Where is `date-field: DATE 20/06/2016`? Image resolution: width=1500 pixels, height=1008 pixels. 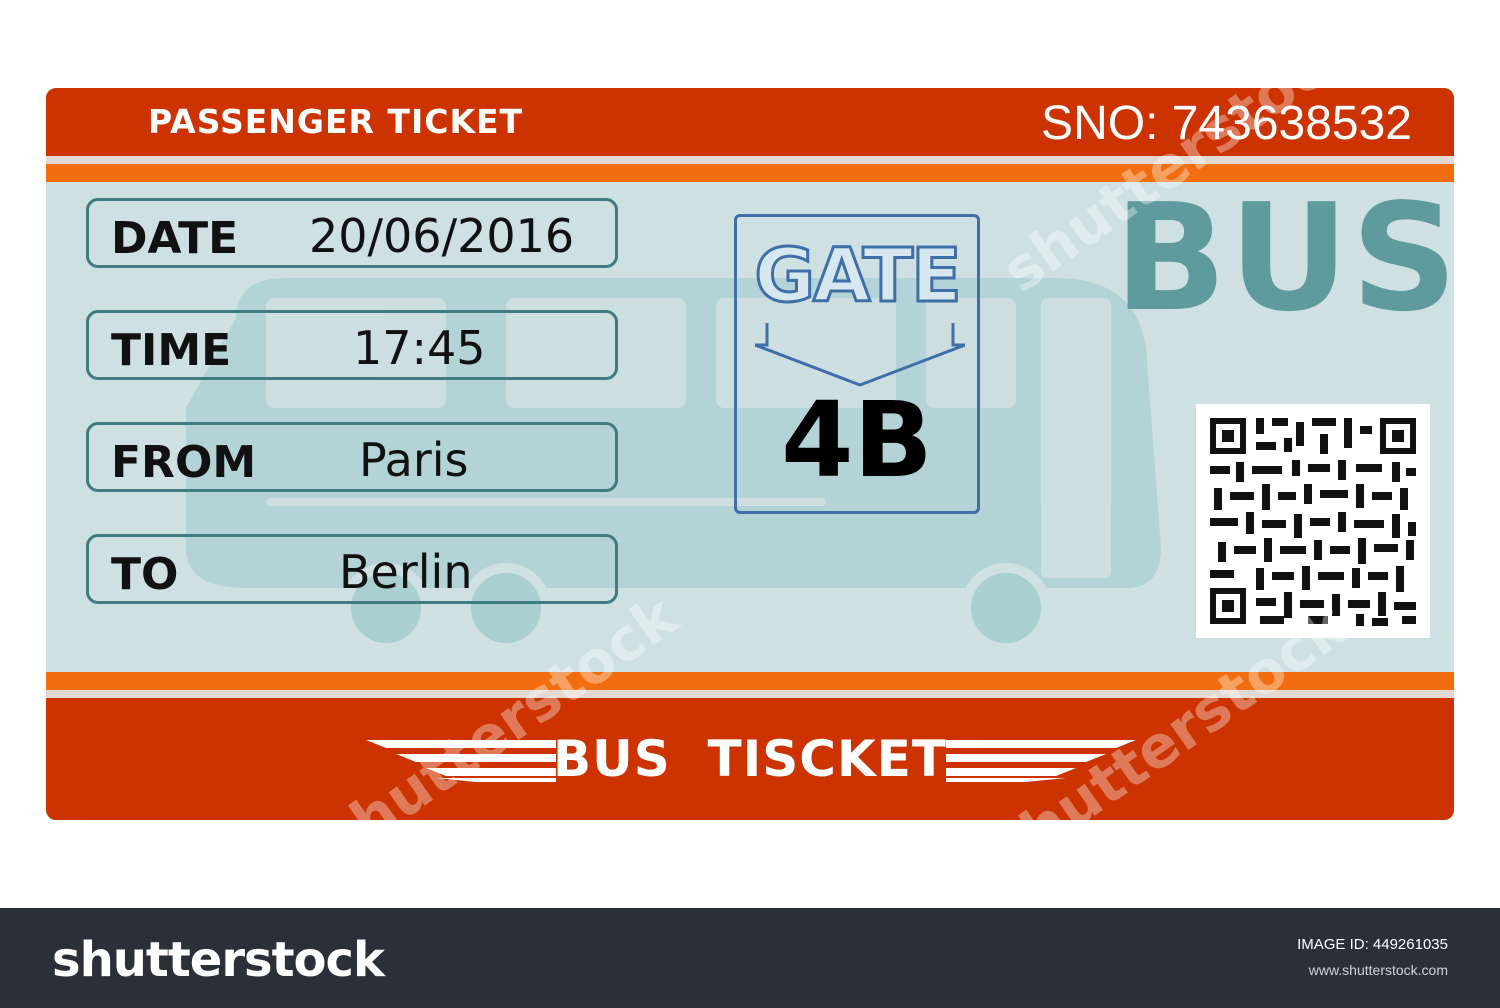
date-field: DATE 20/06/2016 is located at coordinates (352, 233).